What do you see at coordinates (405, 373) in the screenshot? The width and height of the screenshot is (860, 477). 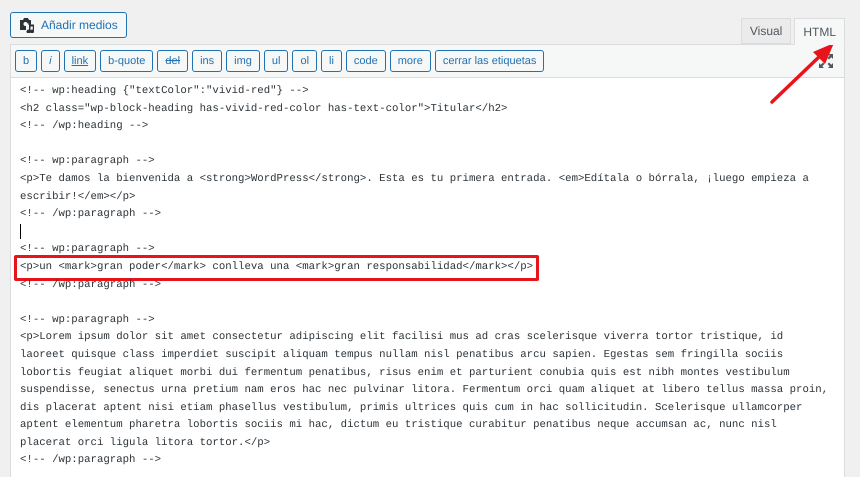 I see `code-line: lobortis feugiat aliquet morbi dui fermentum penatibus, risus enim et parturient conubia quis est nibh montes vestibulum` at bounding box center [405, 373].